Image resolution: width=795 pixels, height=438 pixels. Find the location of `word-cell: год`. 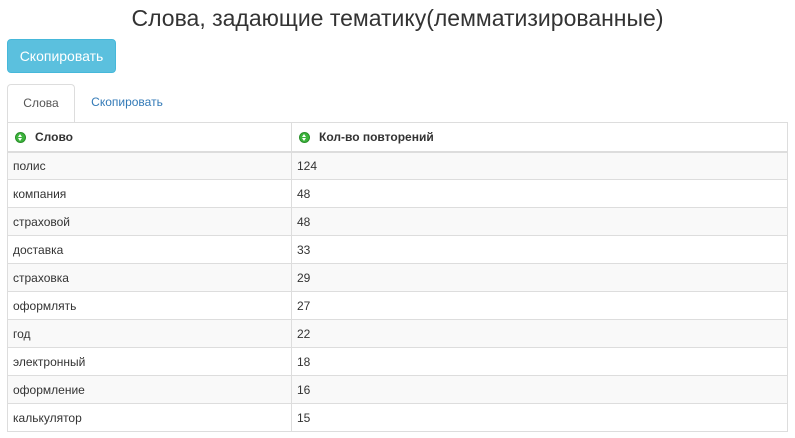

word-cell: год is located at coordinates (149, 333).